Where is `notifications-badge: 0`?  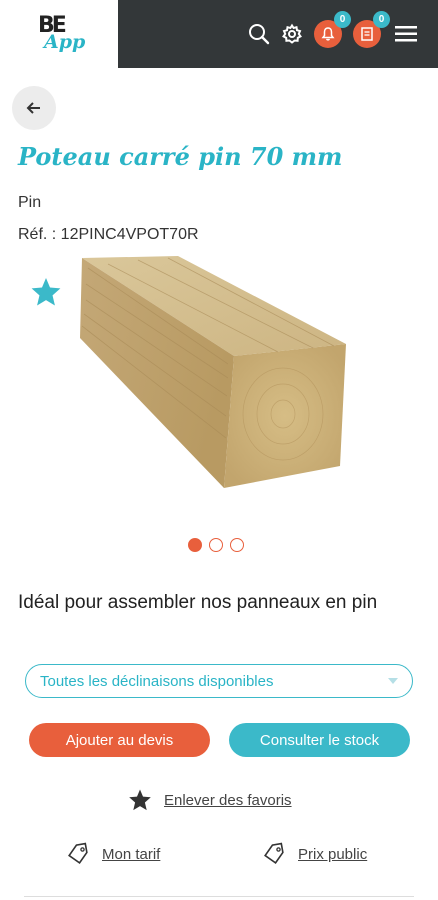 notifications-badge: 0 is located at coordinates (342, 19).